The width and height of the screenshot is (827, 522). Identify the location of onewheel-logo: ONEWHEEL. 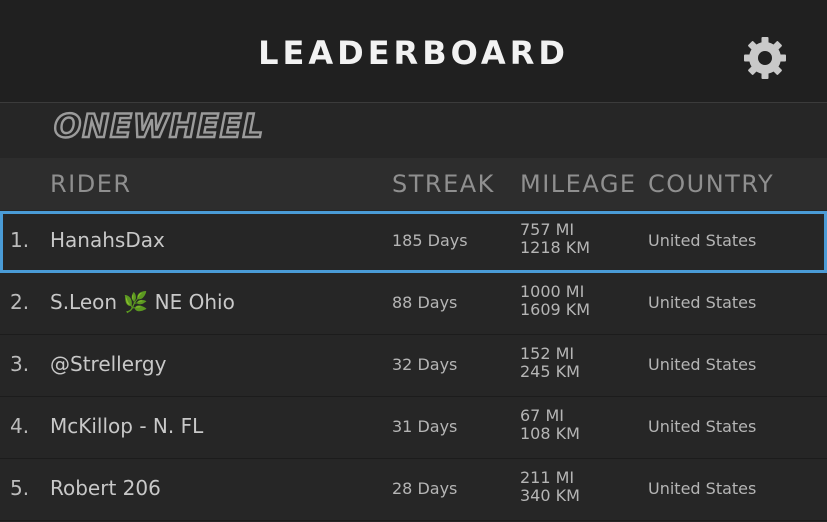
(192, 126).